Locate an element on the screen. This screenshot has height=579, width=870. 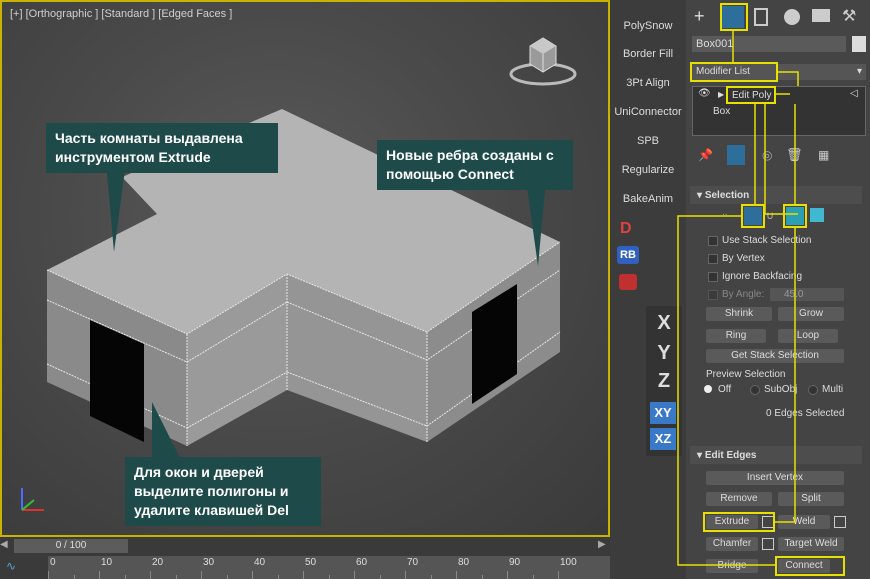
annotation-lines is located at coordinates (738, 298).